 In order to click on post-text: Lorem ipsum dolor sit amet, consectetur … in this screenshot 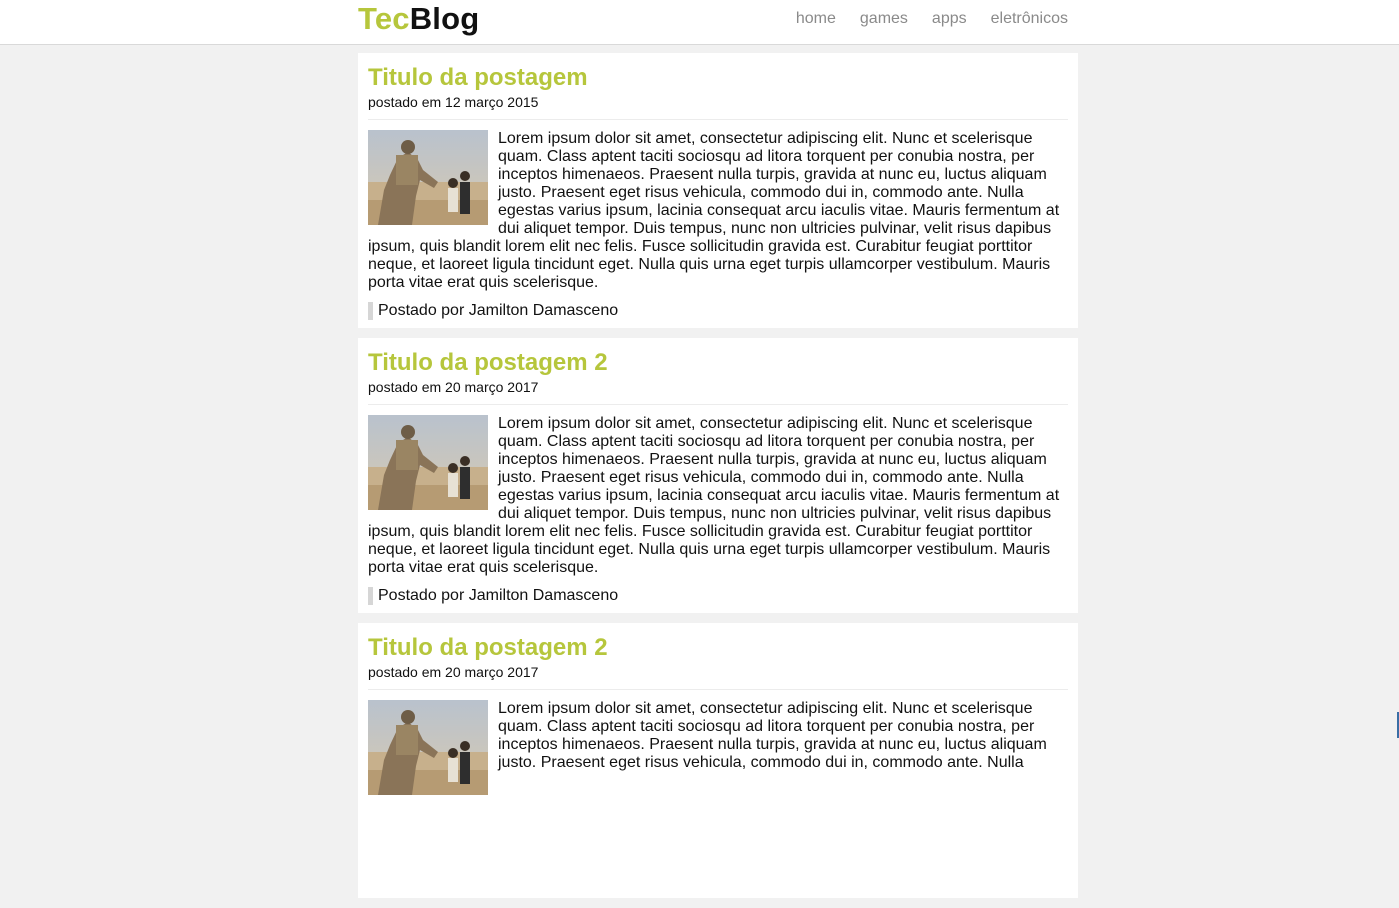, I will do `click(772, 735)`.